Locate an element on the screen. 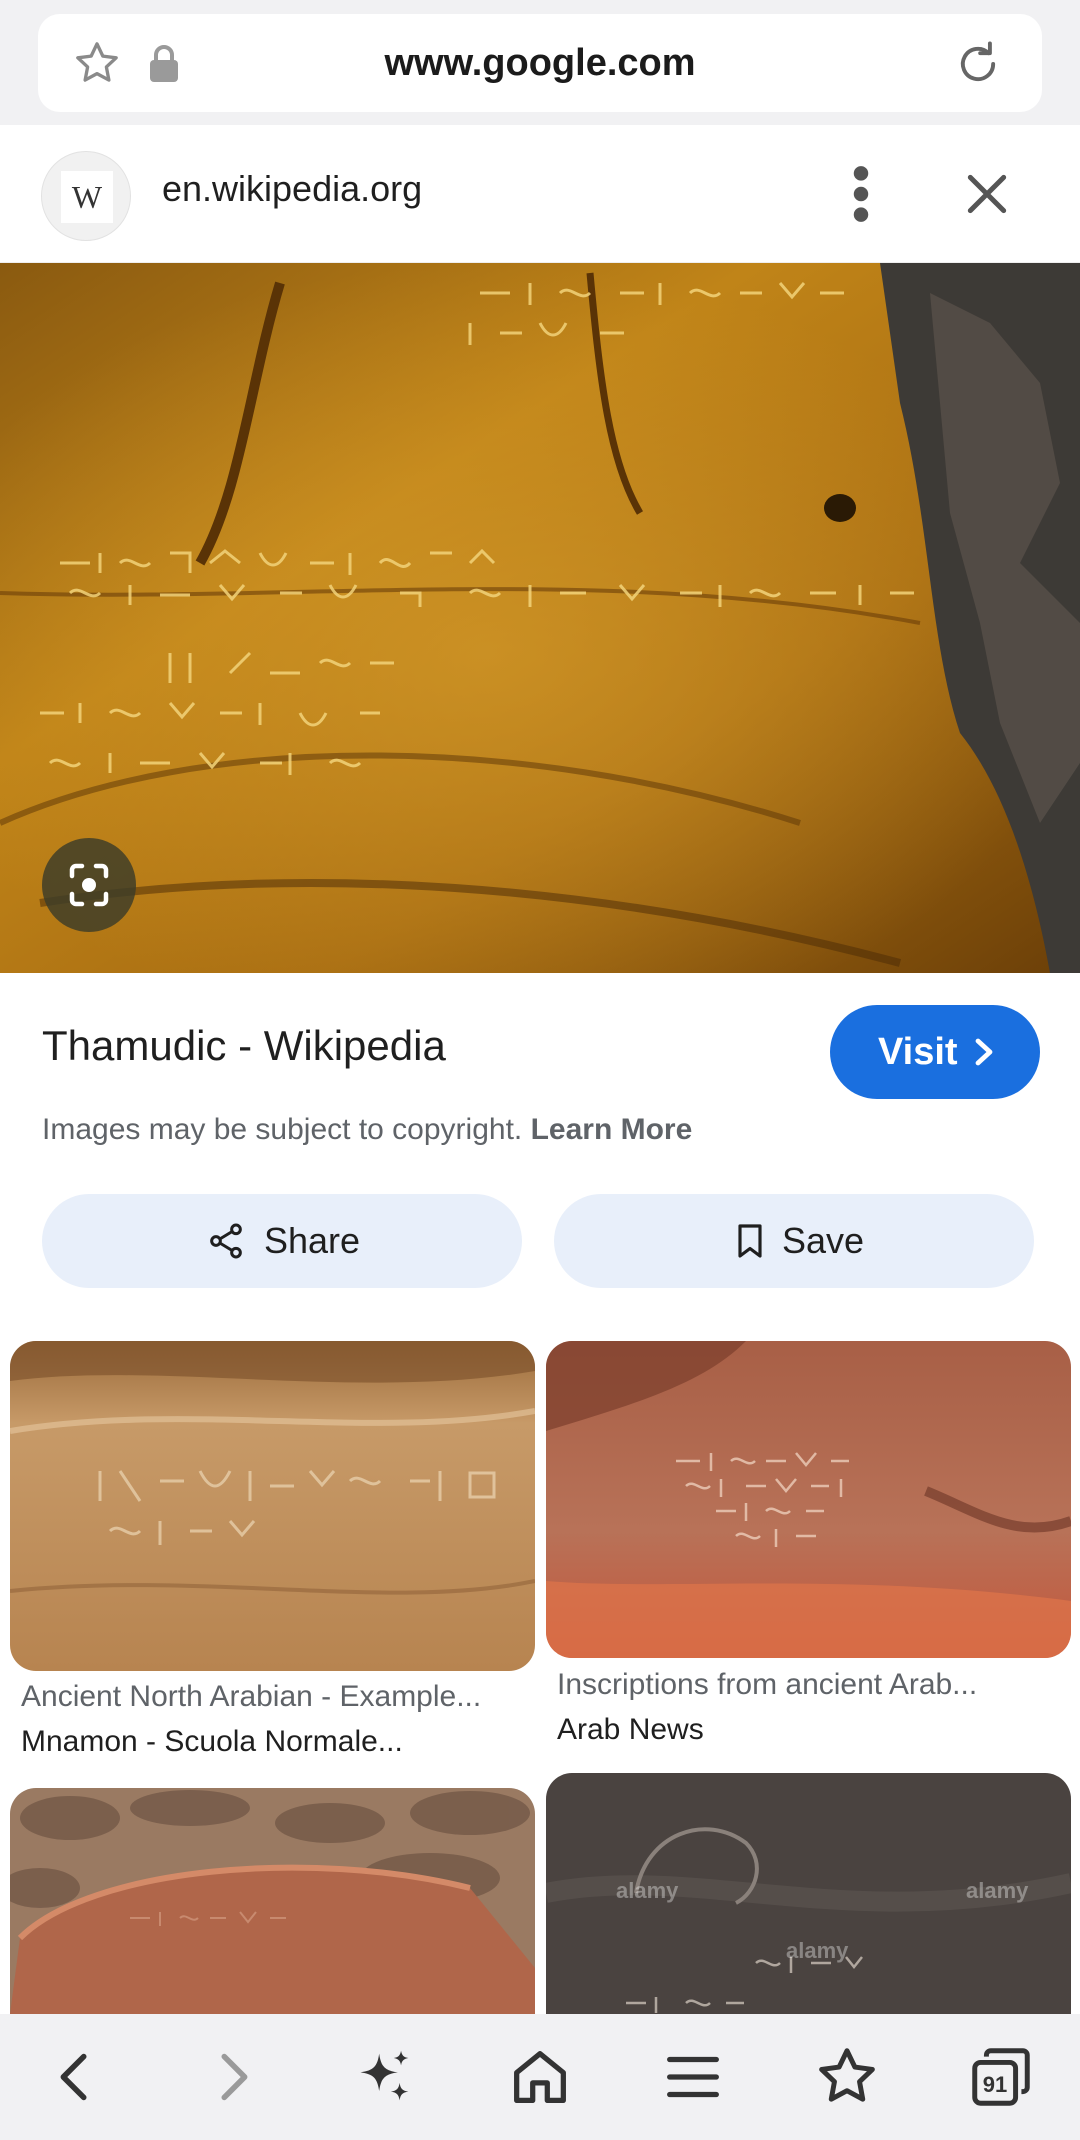 The width and height of the screenshot is (1080, 2140). home-icon is located at coordinates (540, 2077).